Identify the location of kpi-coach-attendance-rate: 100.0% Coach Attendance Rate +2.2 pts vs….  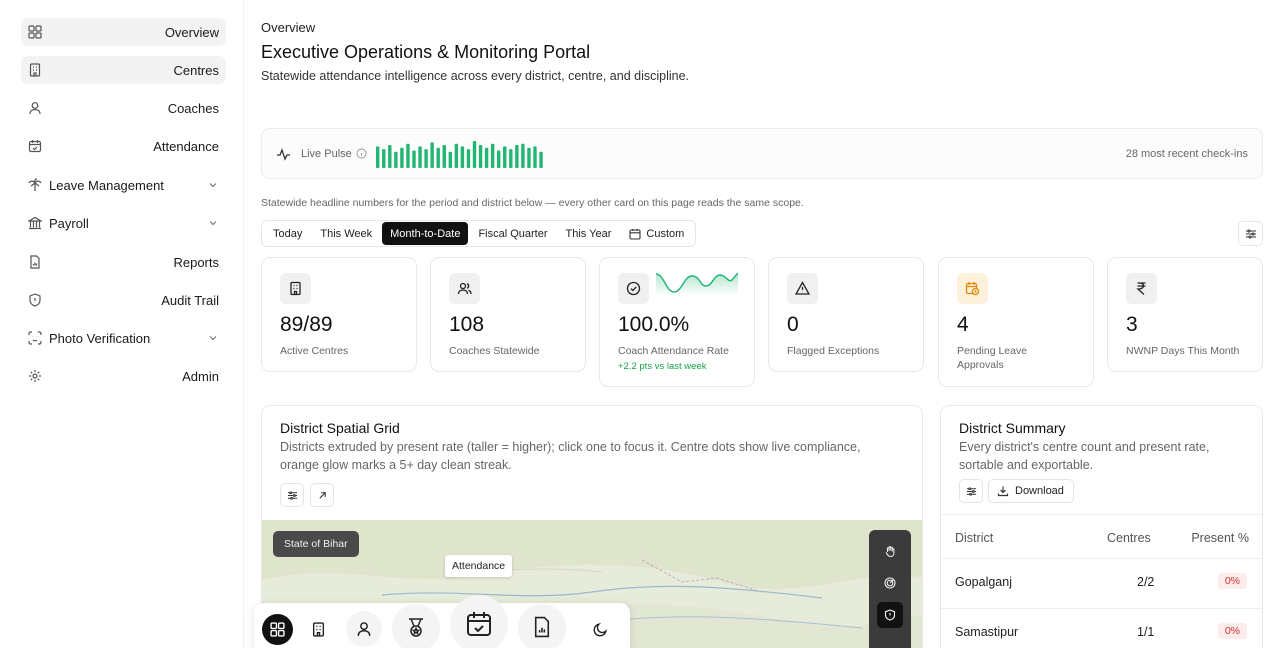
(677, 322).